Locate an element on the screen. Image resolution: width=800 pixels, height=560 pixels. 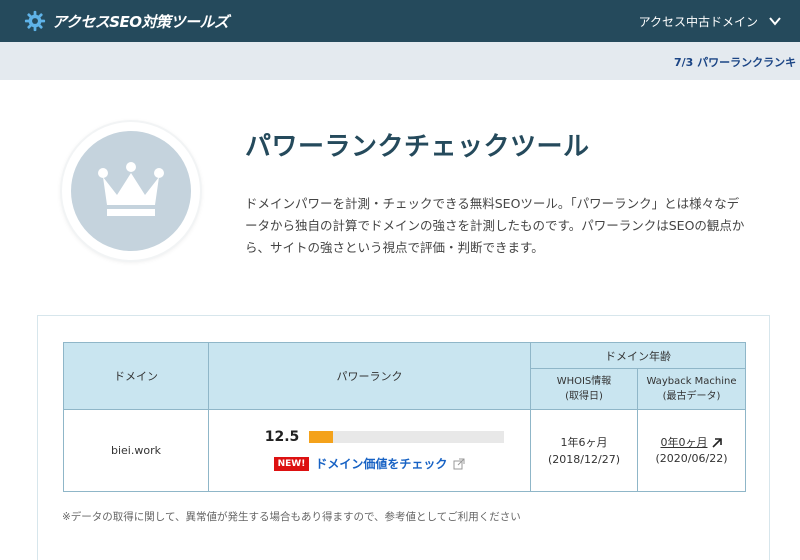
top-header: アクセスSEO対策ツールズ アクセス中古ドメイン is located at coordinates (400, 21).